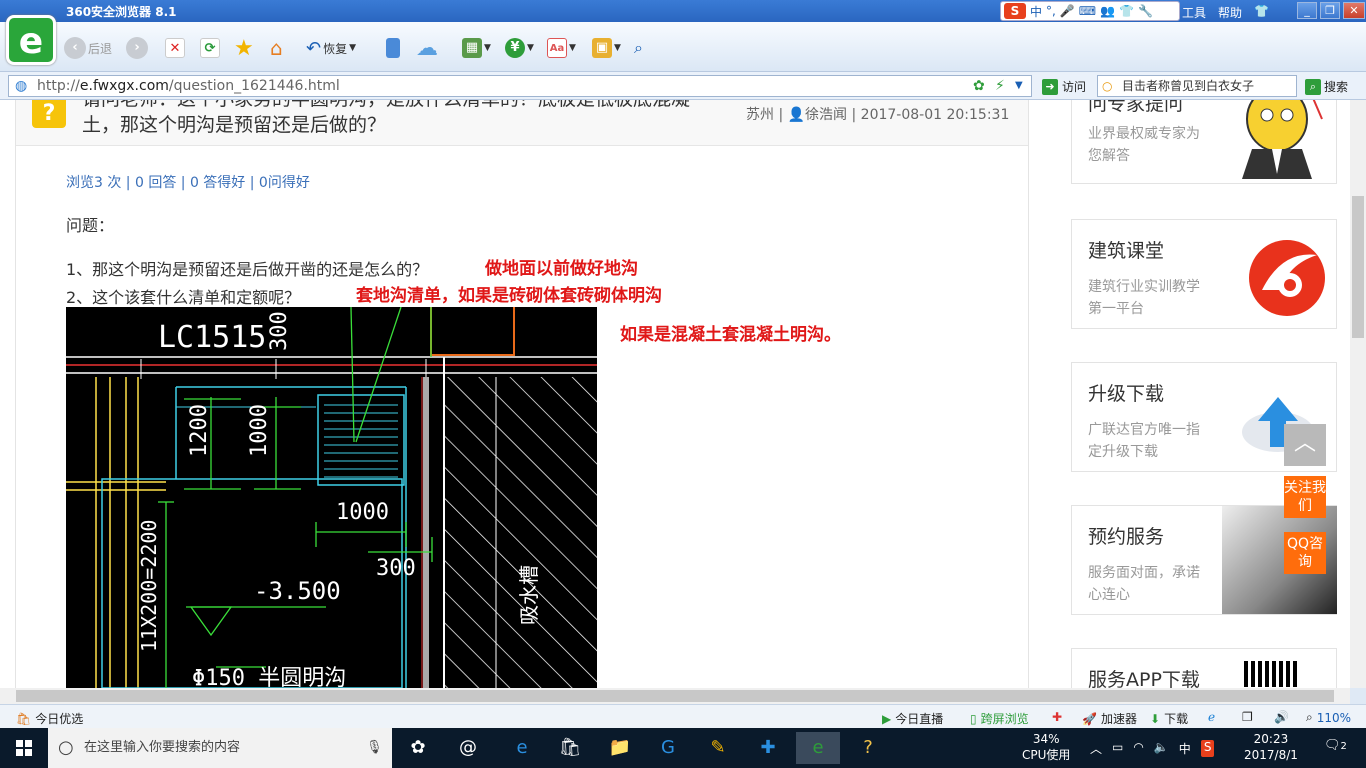 The width and height of the screenshot is (1366, 768). I want to click on tools-icon: 🔧, so click(1145, 11).